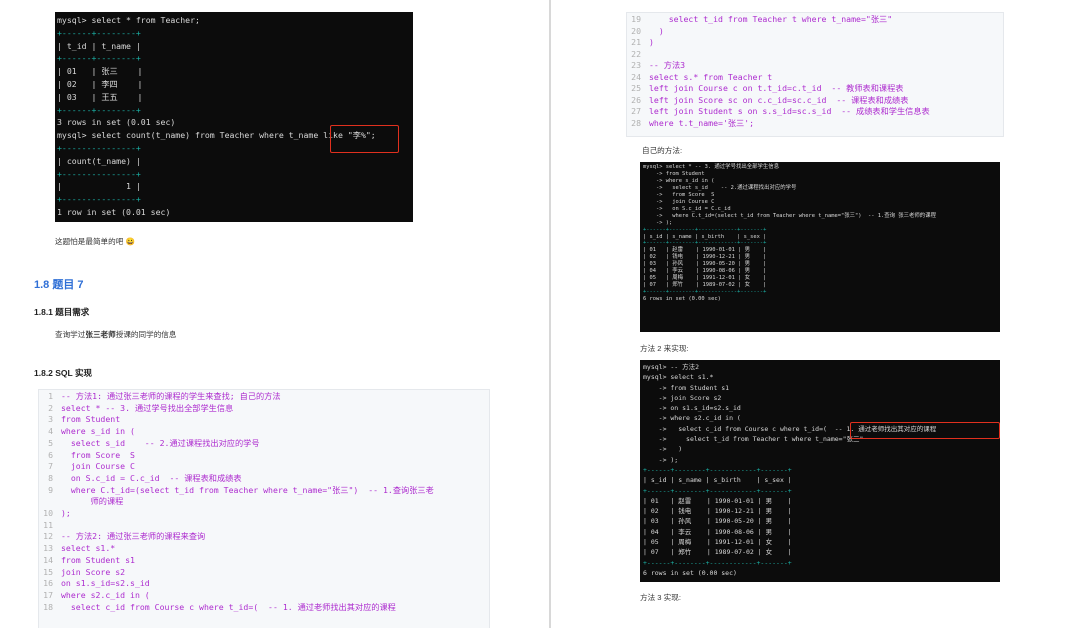  Describe the element at coordinates (48, 548) in the screenshot. I see `line-number: 13` at that location.